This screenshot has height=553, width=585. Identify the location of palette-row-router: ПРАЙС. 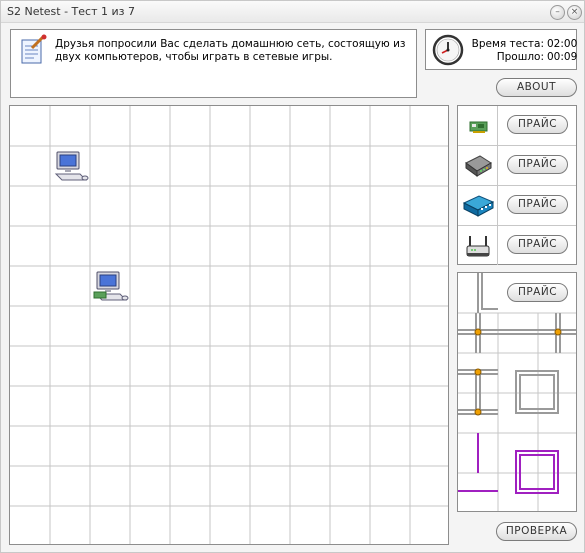
(517, 246).